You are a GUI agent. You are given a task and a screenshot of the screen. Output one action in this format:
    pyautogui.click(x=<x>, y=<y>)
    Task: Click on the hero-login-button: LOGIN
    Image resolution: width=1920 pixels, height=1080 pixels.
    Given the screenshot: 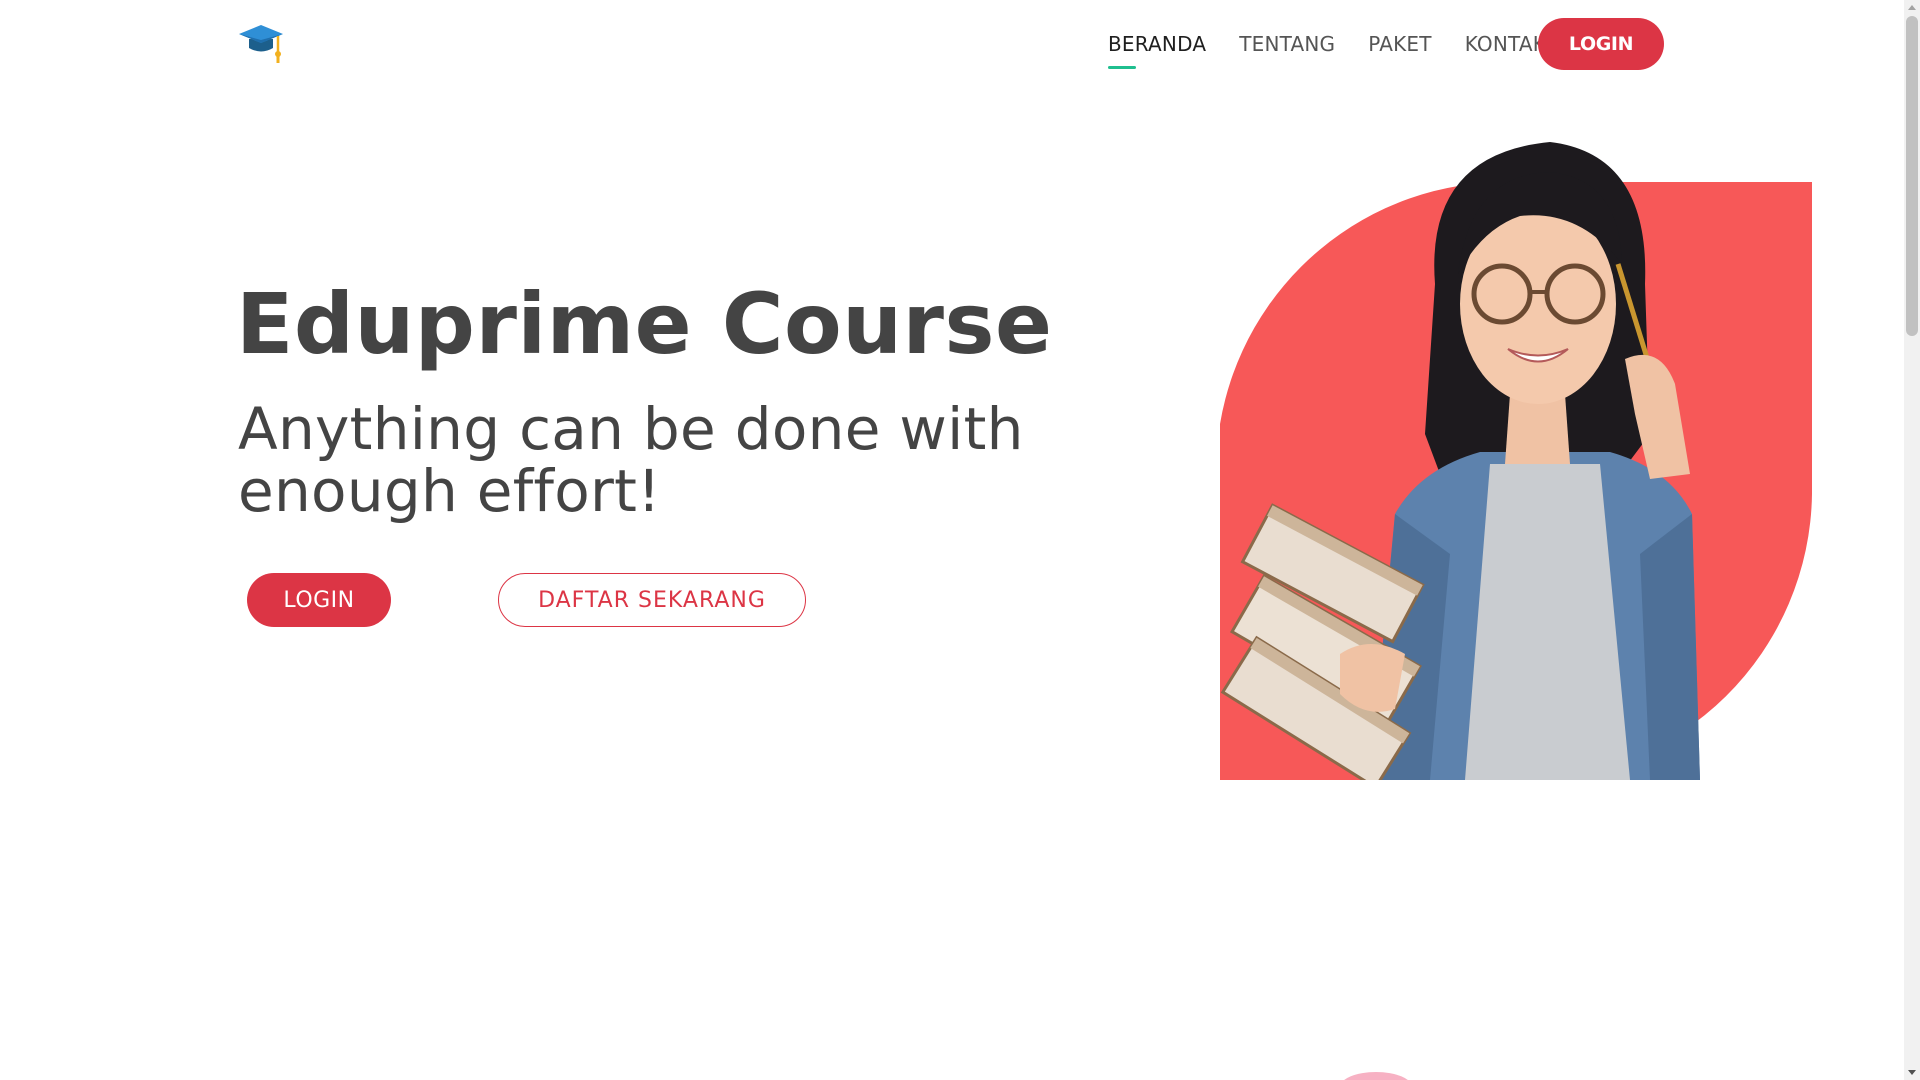 What is the action you would take?
    pyautogui.click(x=319, y=600)
    